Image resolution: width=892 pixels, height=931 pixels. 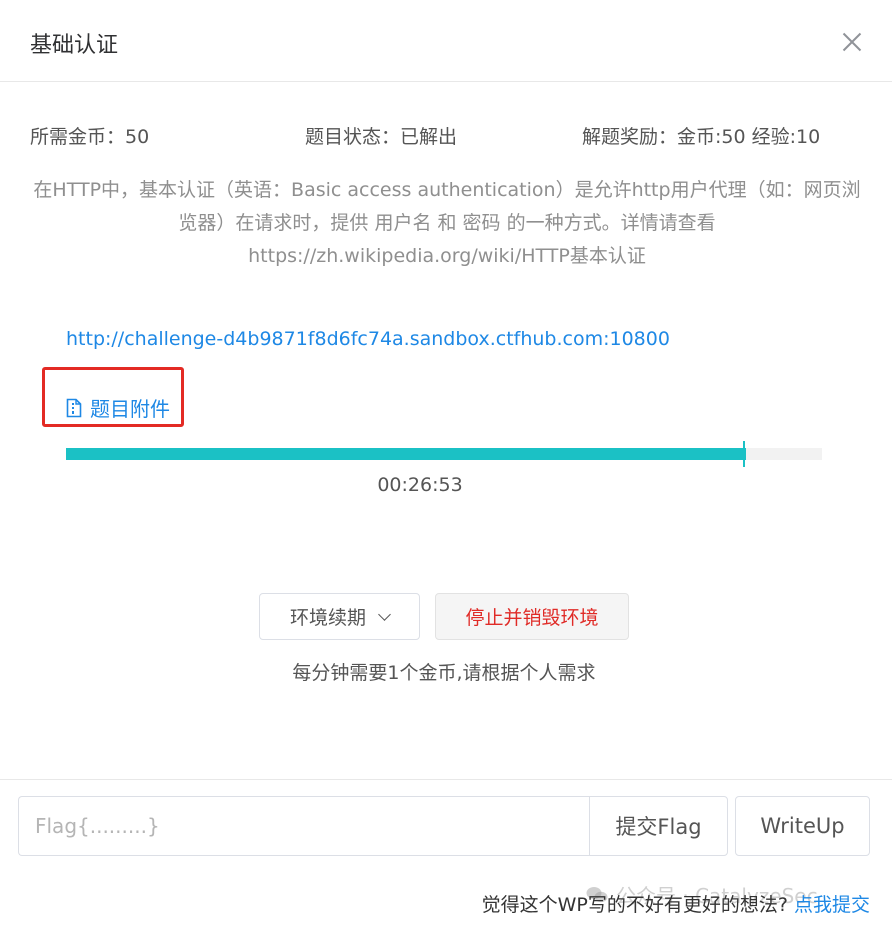 I want to click on reward-info: 解题奖励：金币:50 经验:10, so click(x=701, y=135).